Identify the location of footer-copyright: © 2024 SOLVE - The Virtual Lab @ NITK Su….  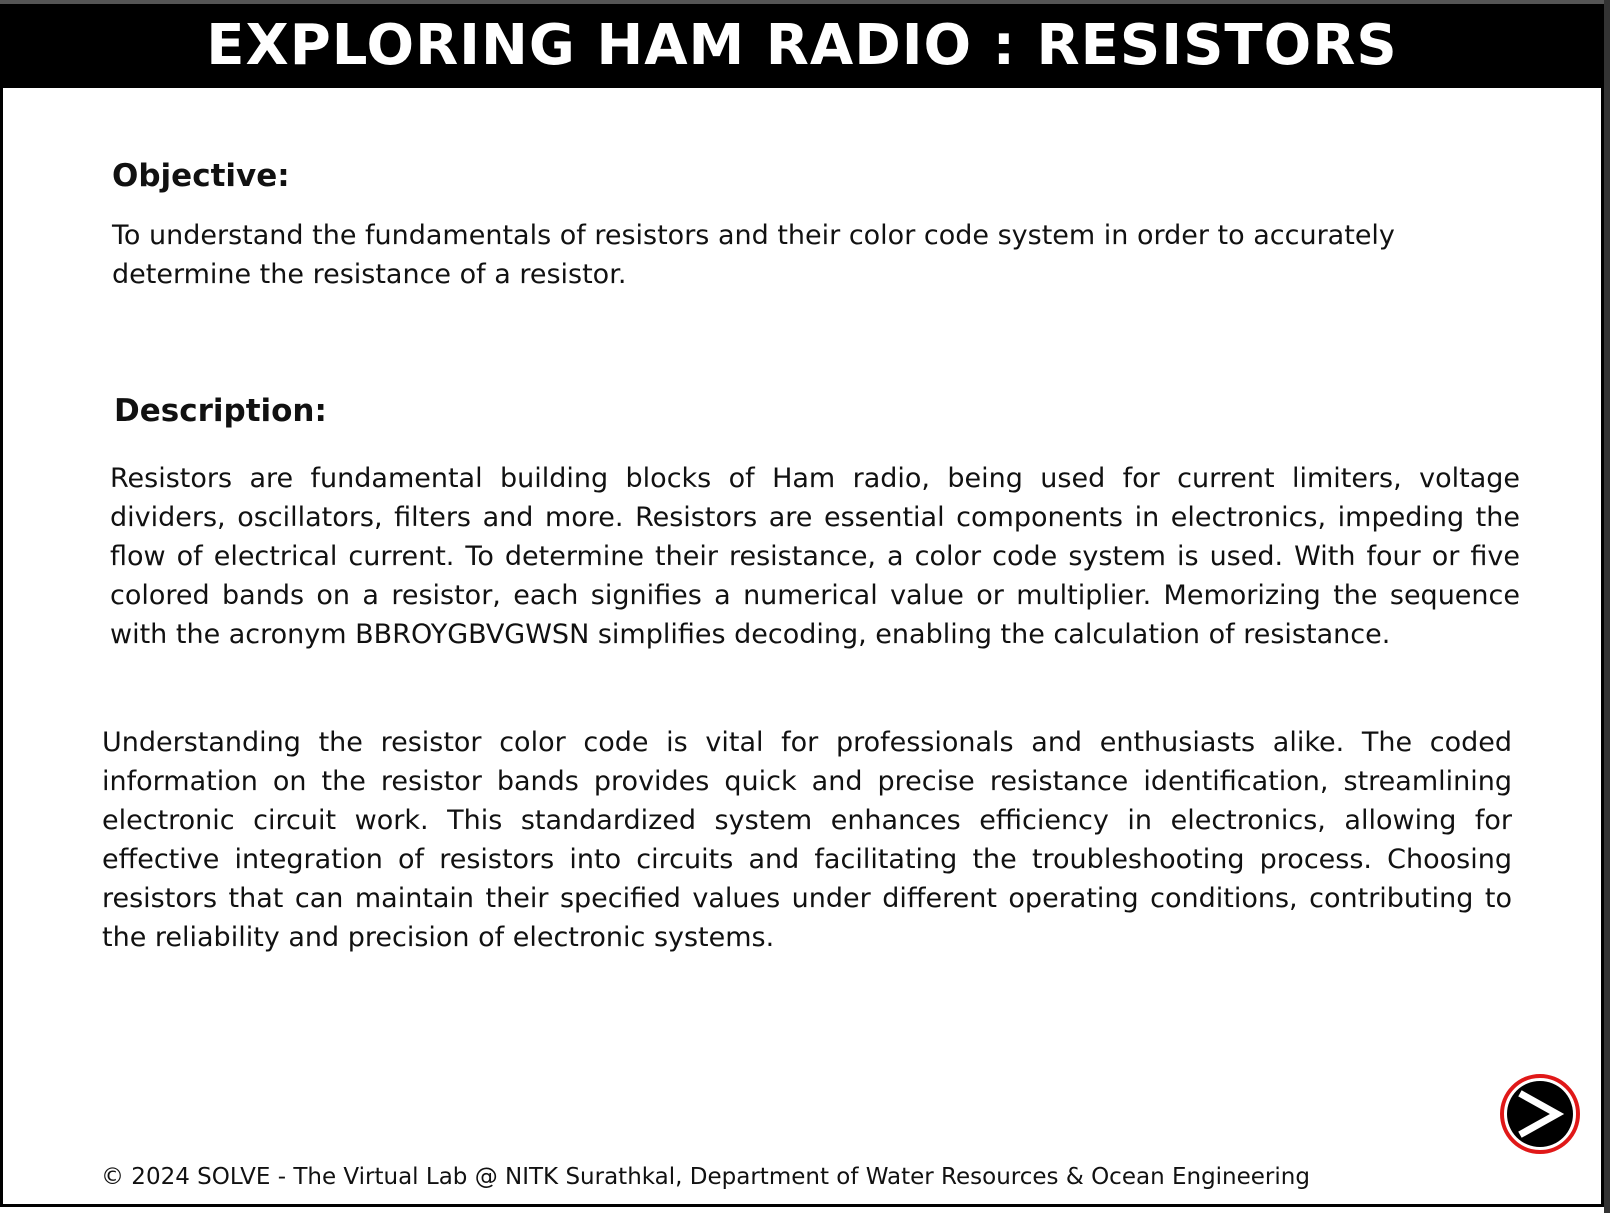
(705, 1177).